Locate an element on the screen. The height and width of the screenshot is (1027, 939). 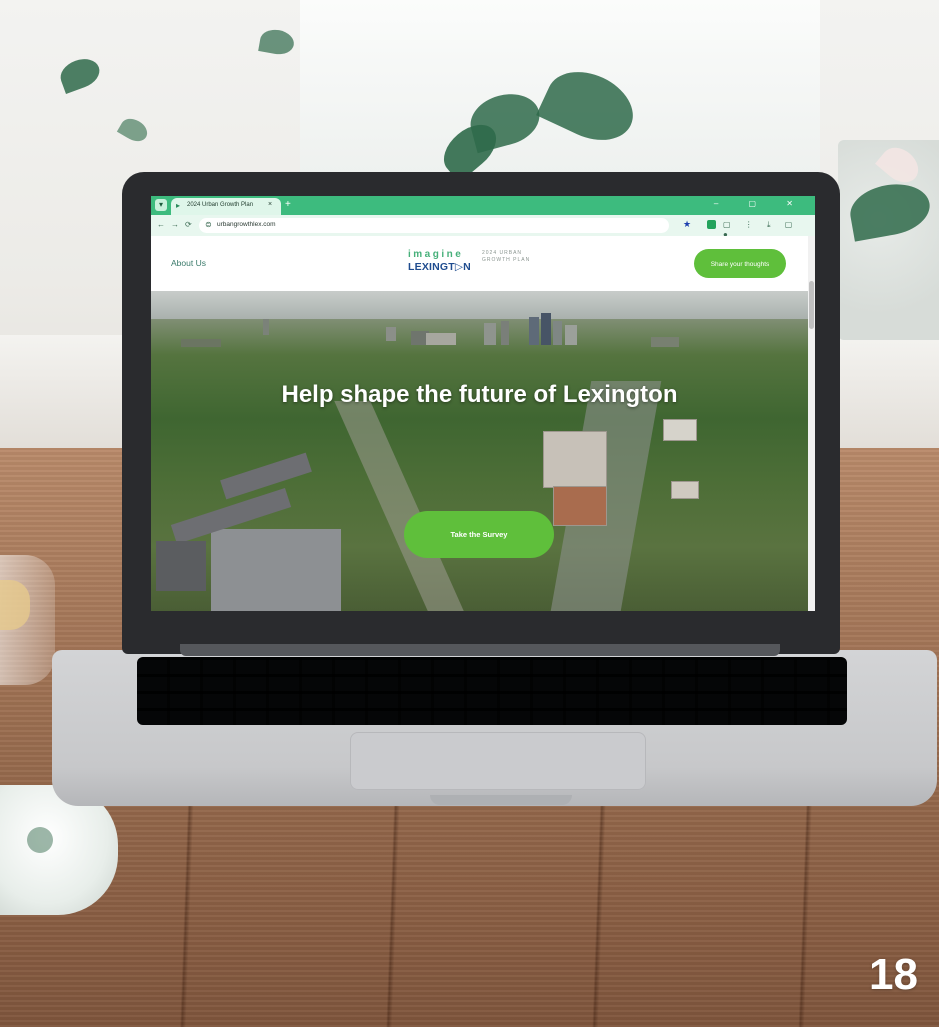
address-bar: ⊜ urbangrowthlex.com is located at coordinates (434, 225).